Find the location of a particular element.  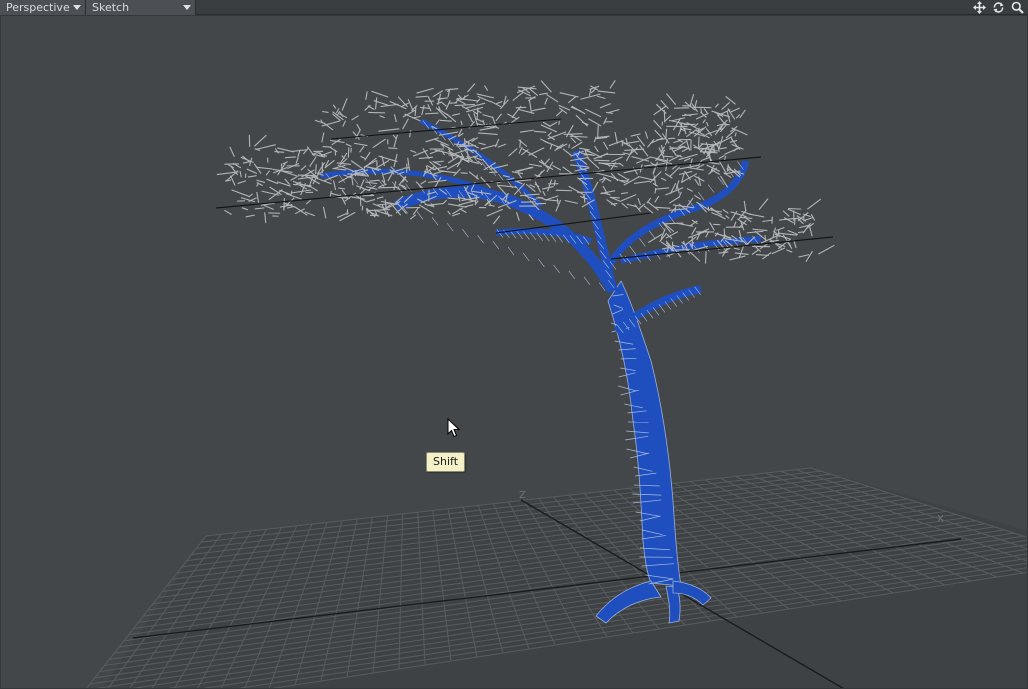

view-mode-dropdown: Perspective is located at coordinates (43, 7).